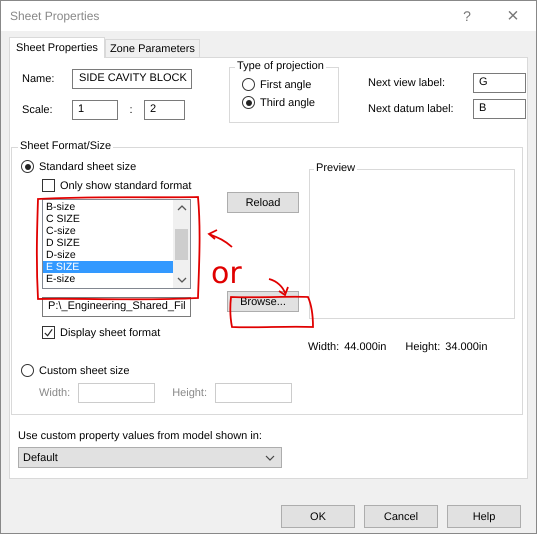 This screenshot has height=534, width=537. Describe the element at coordinates (116, 307) in the screenshot. I see `format-path-field: P:\_Engineering_Shared_Fil` at that location.